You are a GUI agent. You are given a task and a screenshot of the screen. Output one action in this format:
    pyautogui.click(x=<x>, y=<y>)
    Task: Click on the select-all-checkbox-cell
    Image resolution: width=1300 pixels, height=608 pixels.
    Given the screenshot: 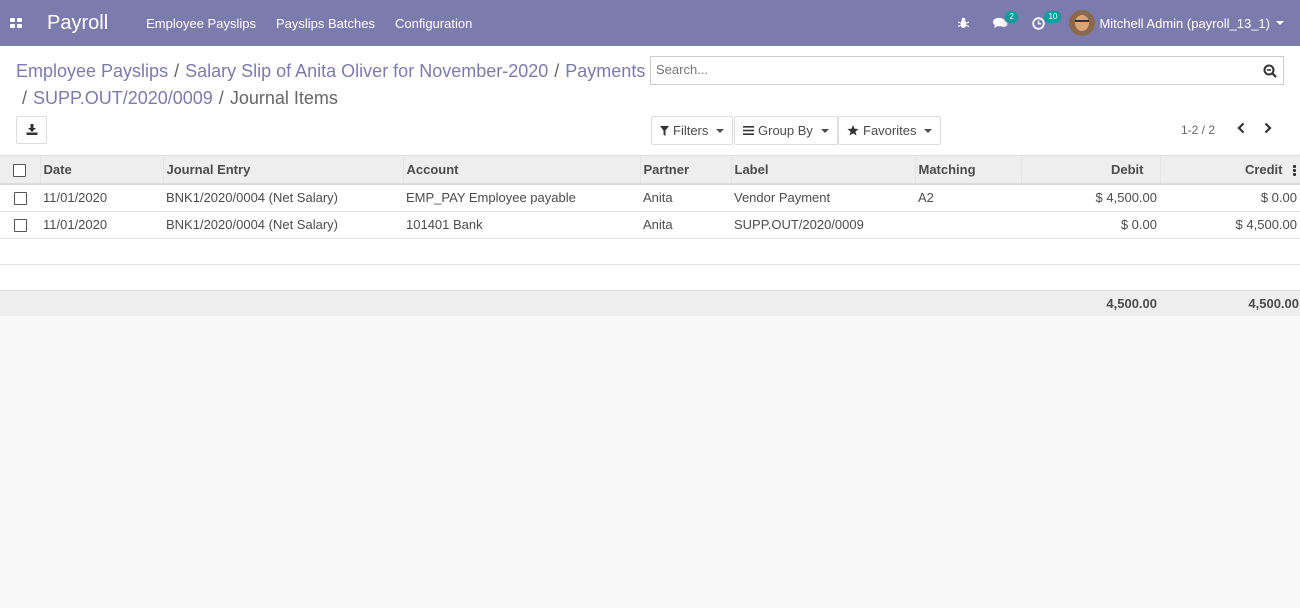 What is the action you would take?
    pyautogui.click(x=20, y=170)
    